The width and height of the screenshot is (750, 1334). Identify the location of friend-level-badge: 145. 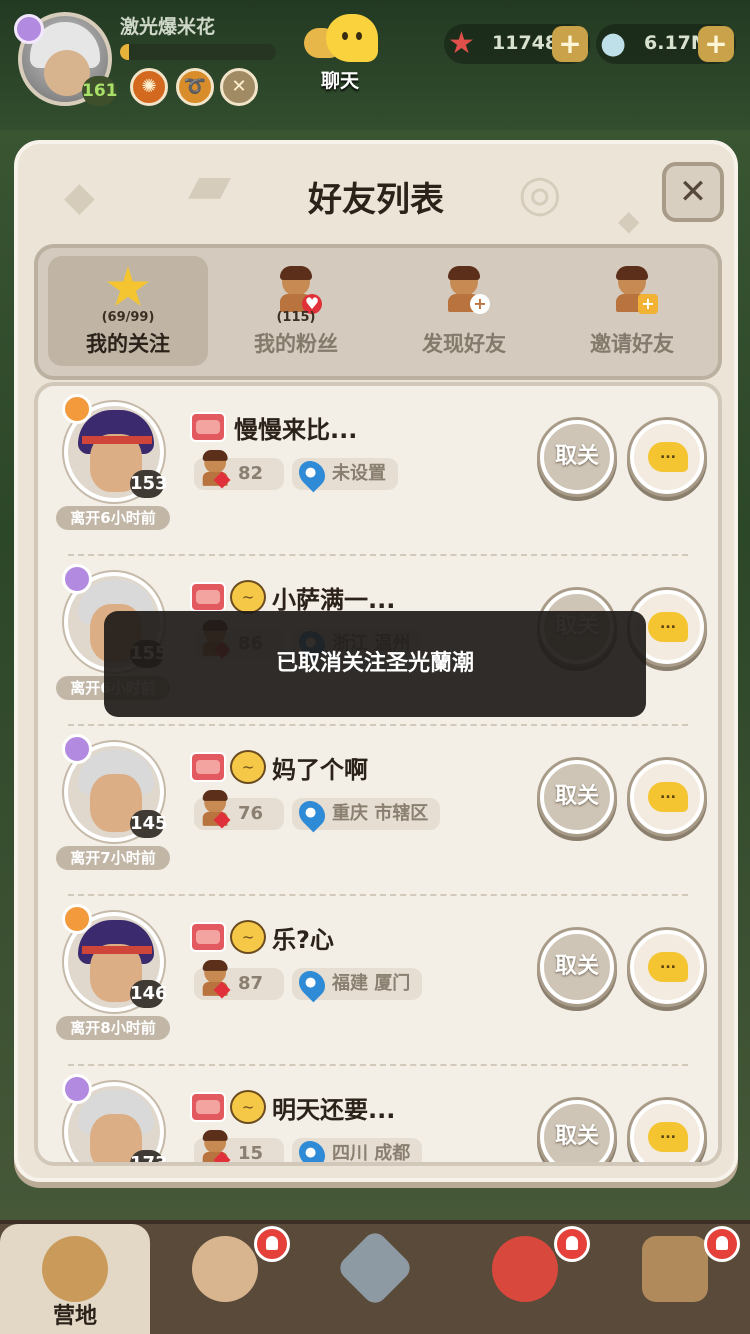
(149, 824).